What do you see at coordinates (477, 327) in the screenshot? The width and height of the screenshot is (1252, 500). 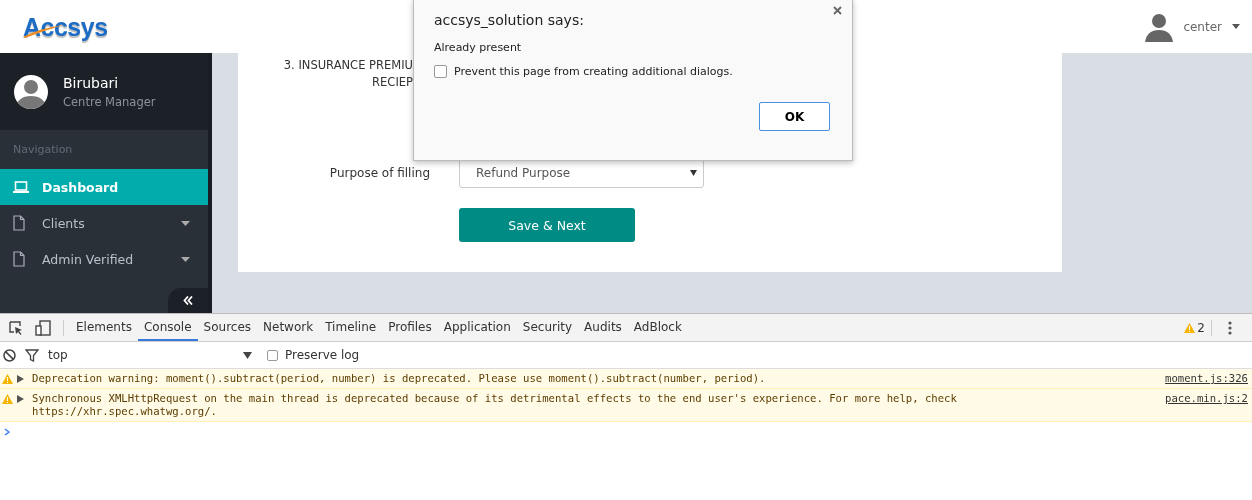 I see `devtools-tab: Application` at bounding box center [477, 327].